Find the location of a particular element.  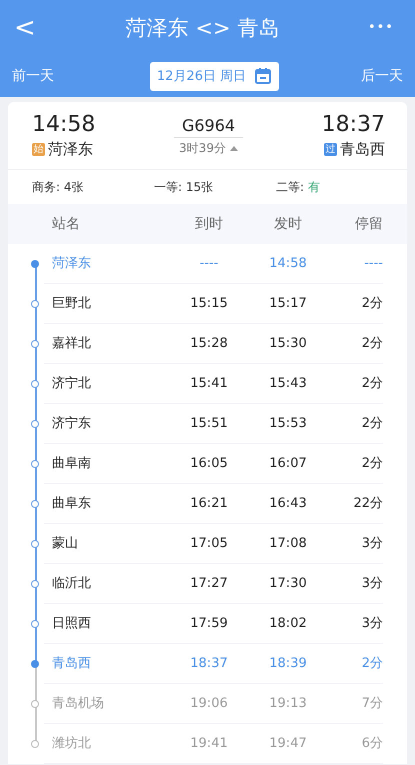

back-button: < is located at coordinates (29, 27).